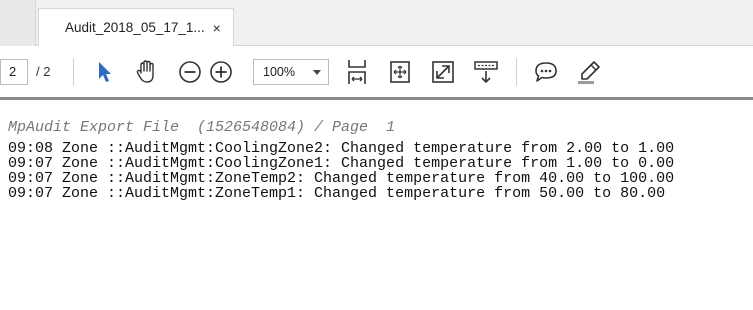 This screenshot has height=310, width=753. I want to click on zoom-out-icon, so click(190, 72).